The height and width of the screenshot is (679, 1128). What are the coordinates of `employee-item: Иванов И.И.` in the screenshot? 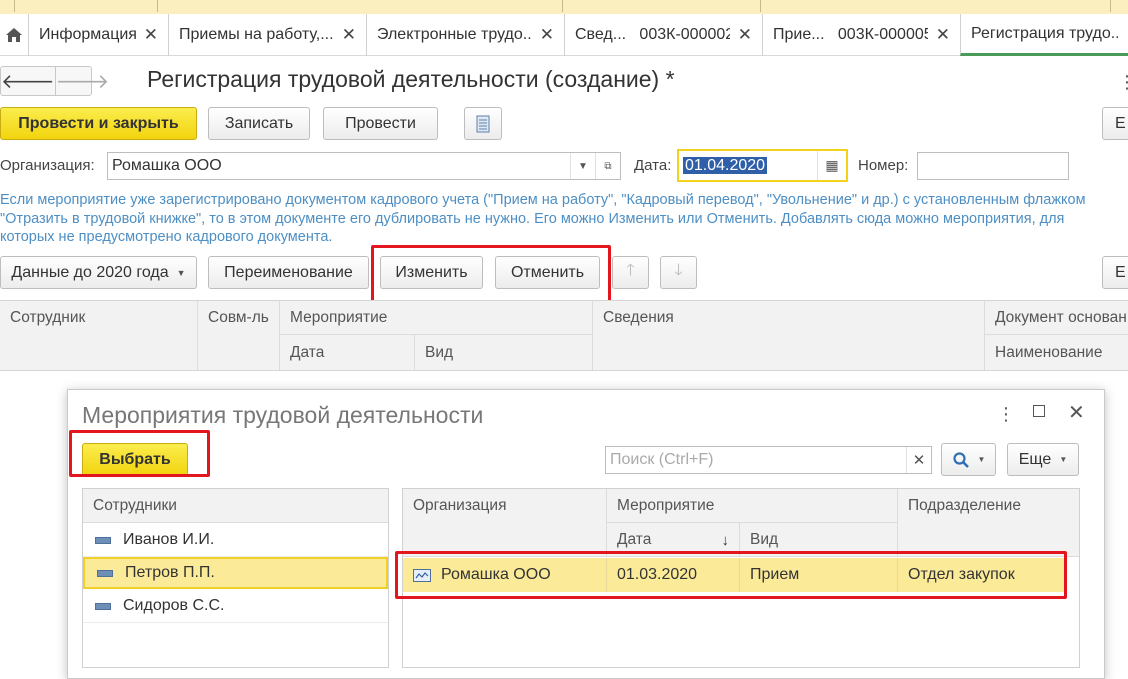 It's located at (235, 540).